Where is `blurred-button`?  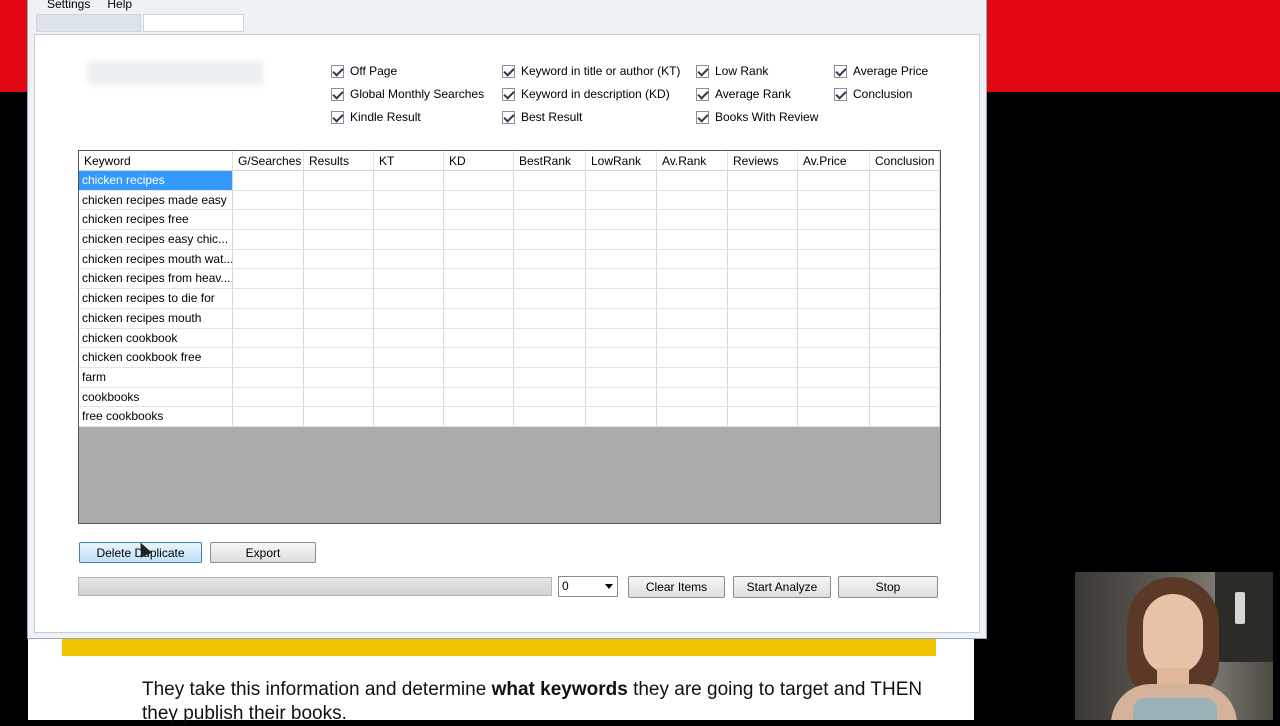 blurred-button is located at coordinates (175, 73).